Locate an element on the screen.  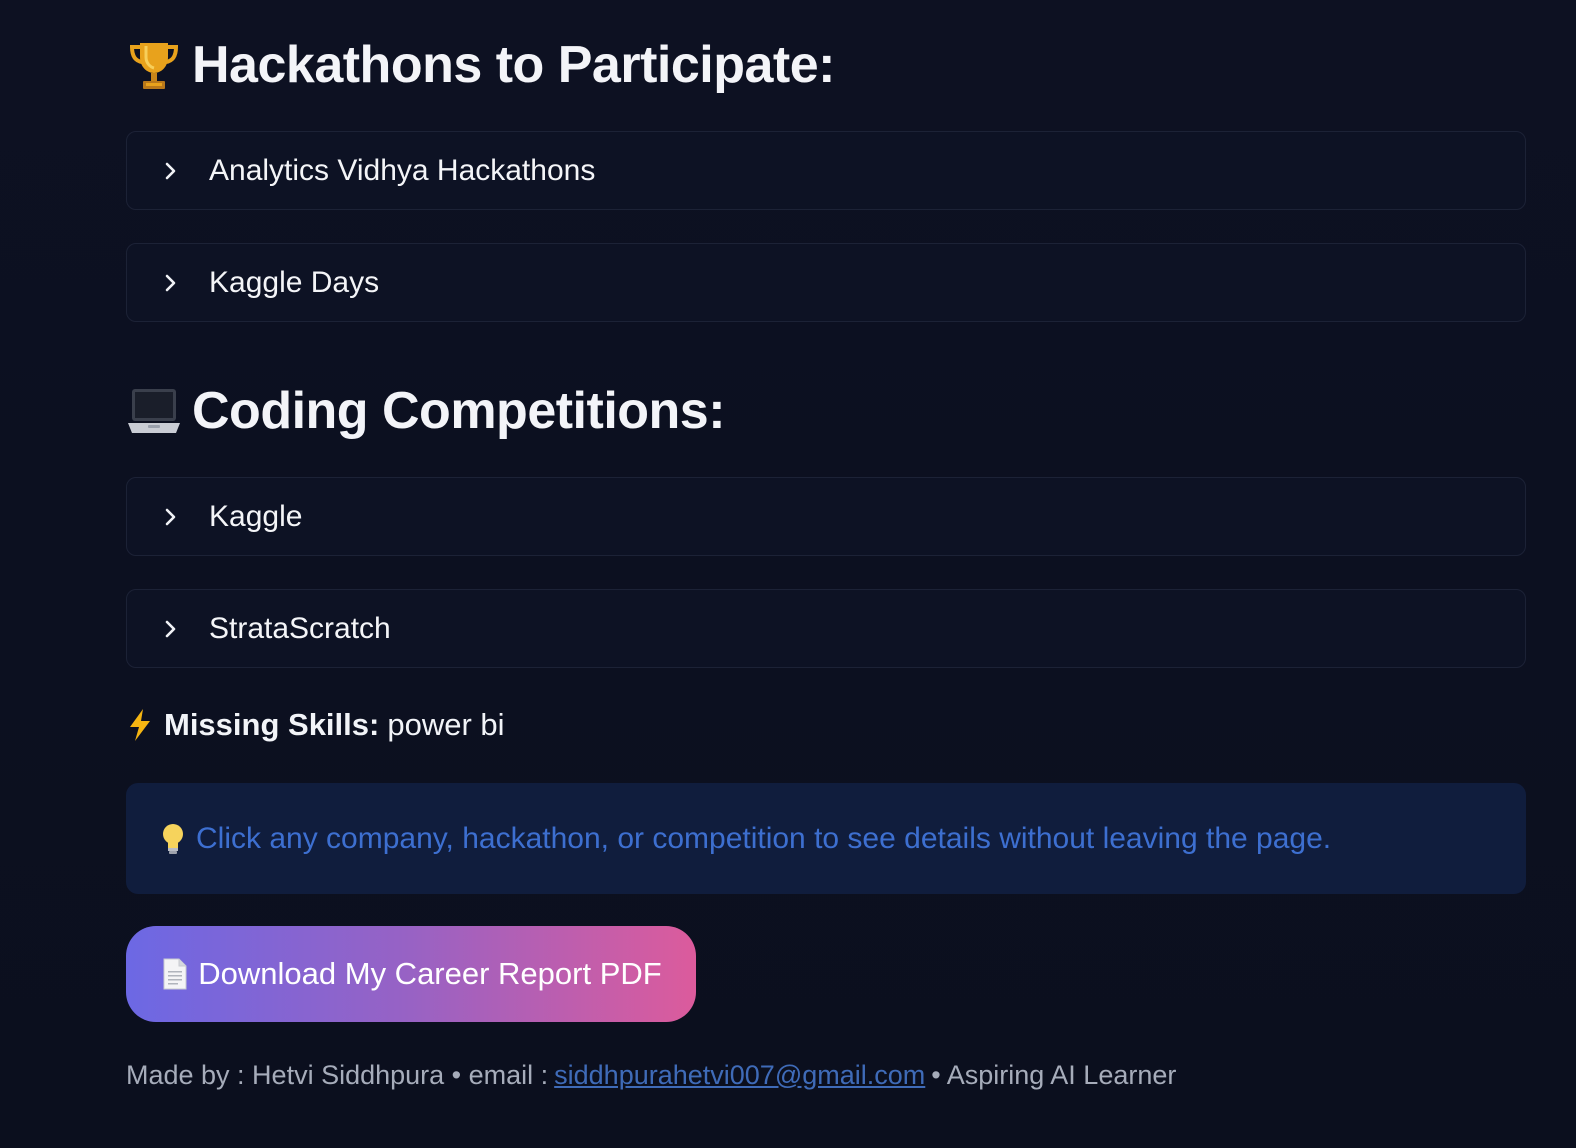
expander-kaggle: Kaggle is located at coordinates (826, 516).